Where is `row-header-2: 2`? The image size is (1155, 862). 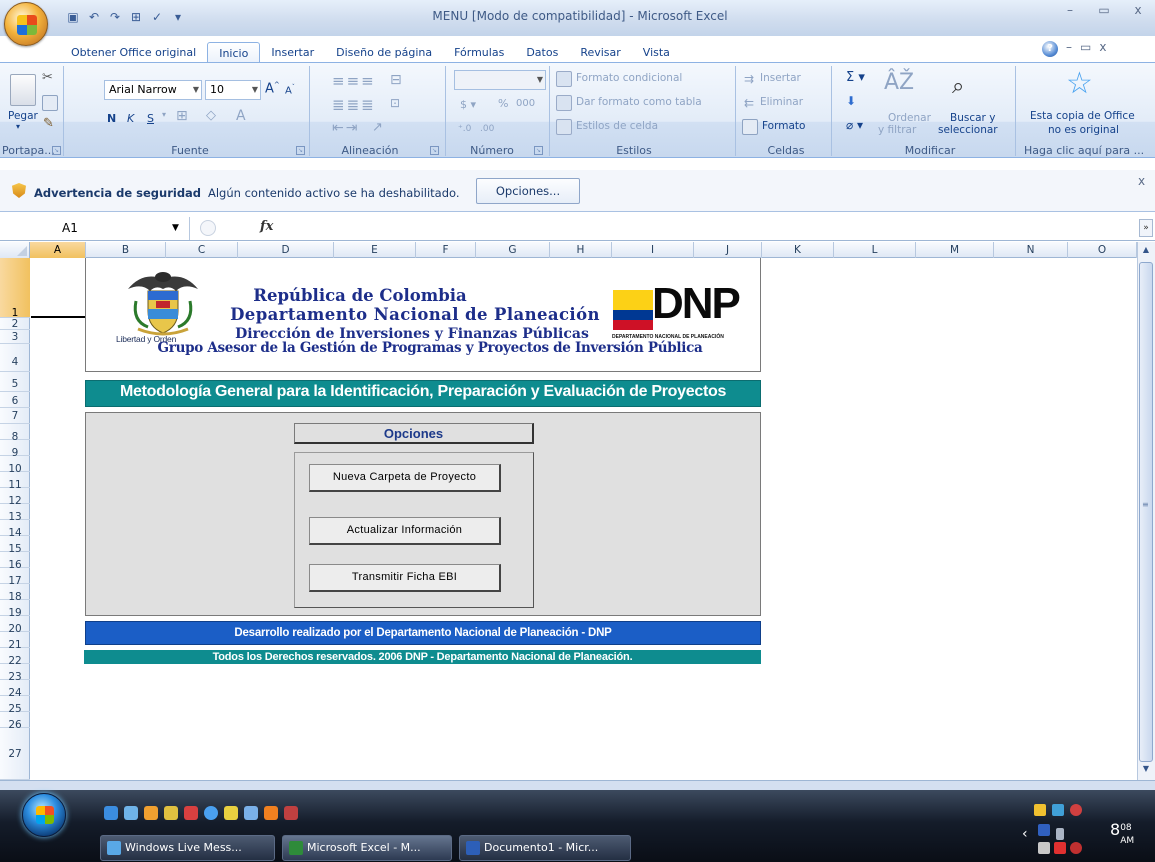
row-header-2: 2 is located at coordinates (15, 324).